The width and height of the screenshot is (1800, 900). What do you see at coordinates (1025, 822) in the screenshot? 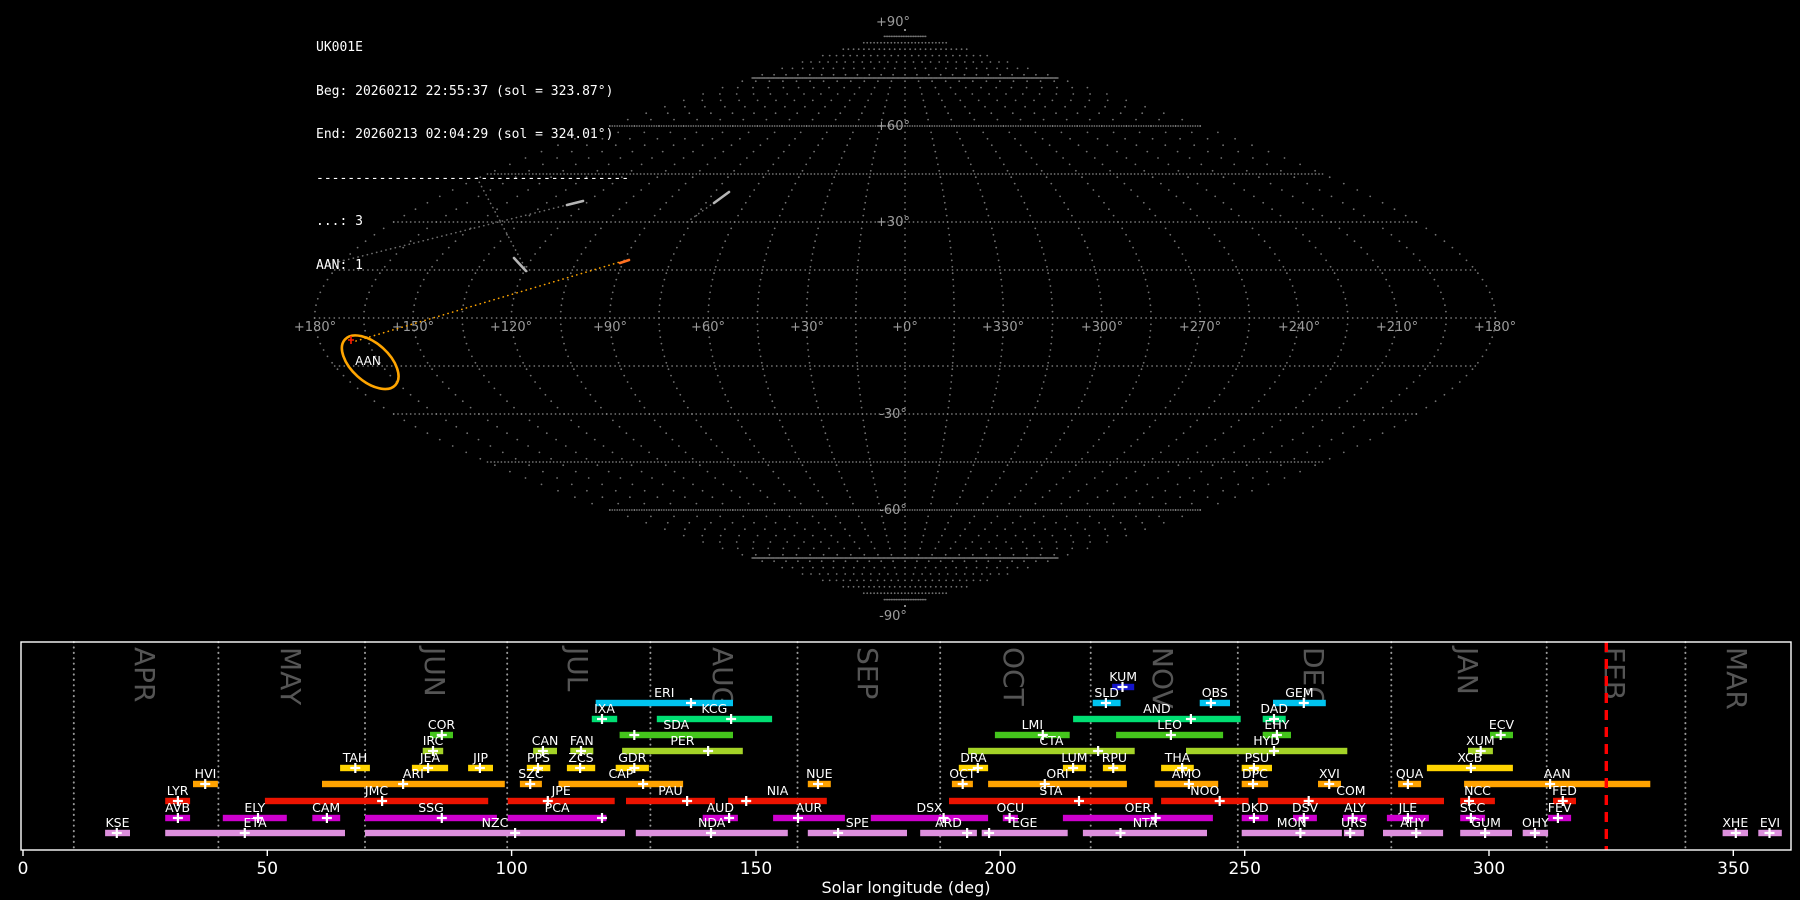
I see `shower-label-EGE: EGE` at bounding box center [1025, 822].